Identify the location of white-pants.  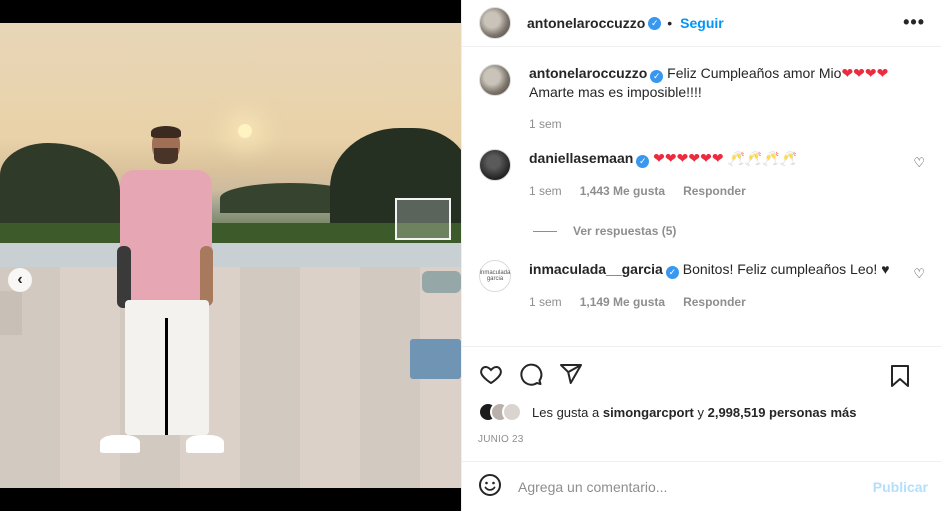
(167, 367).